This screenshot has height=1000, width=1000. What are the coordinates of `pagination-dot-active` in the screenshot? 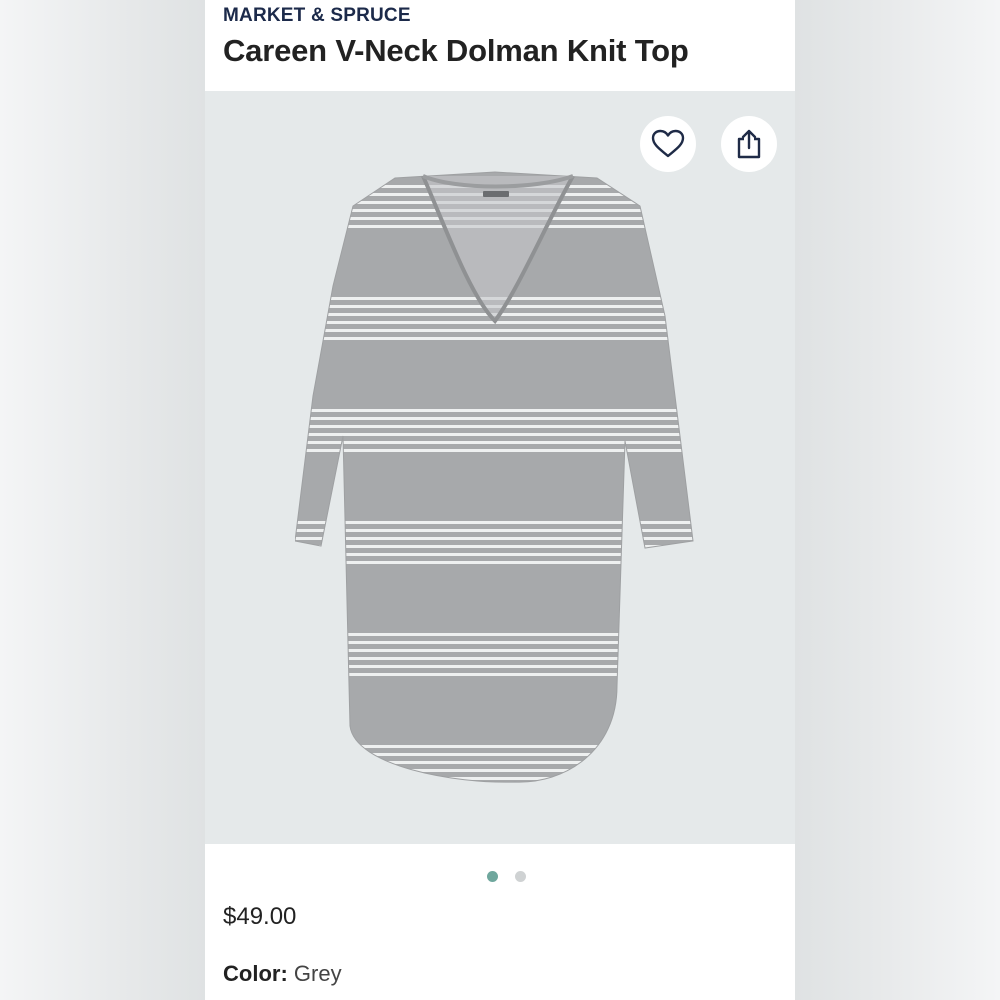 It's located at (492, 876).